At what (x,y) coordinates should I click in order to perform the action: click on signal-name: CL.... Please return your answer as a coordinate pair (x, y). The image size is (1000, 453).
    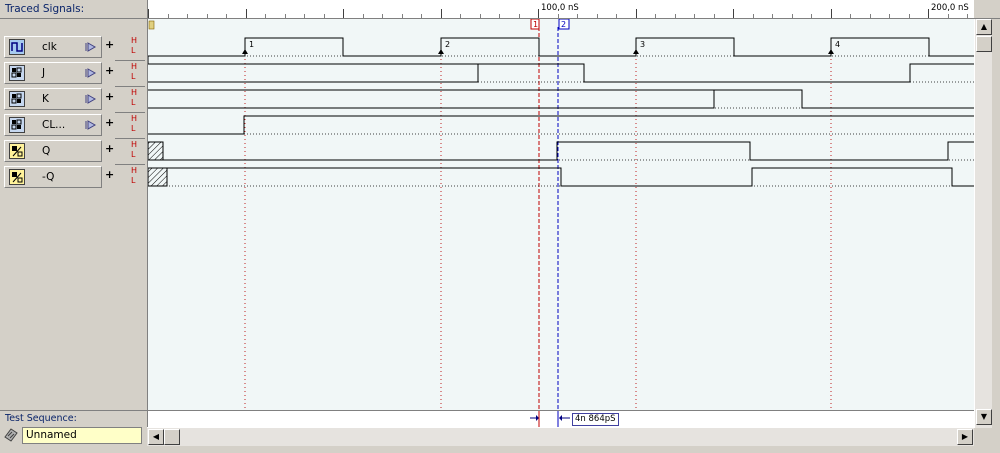
    Looking at the image, I should click on (54, 125).